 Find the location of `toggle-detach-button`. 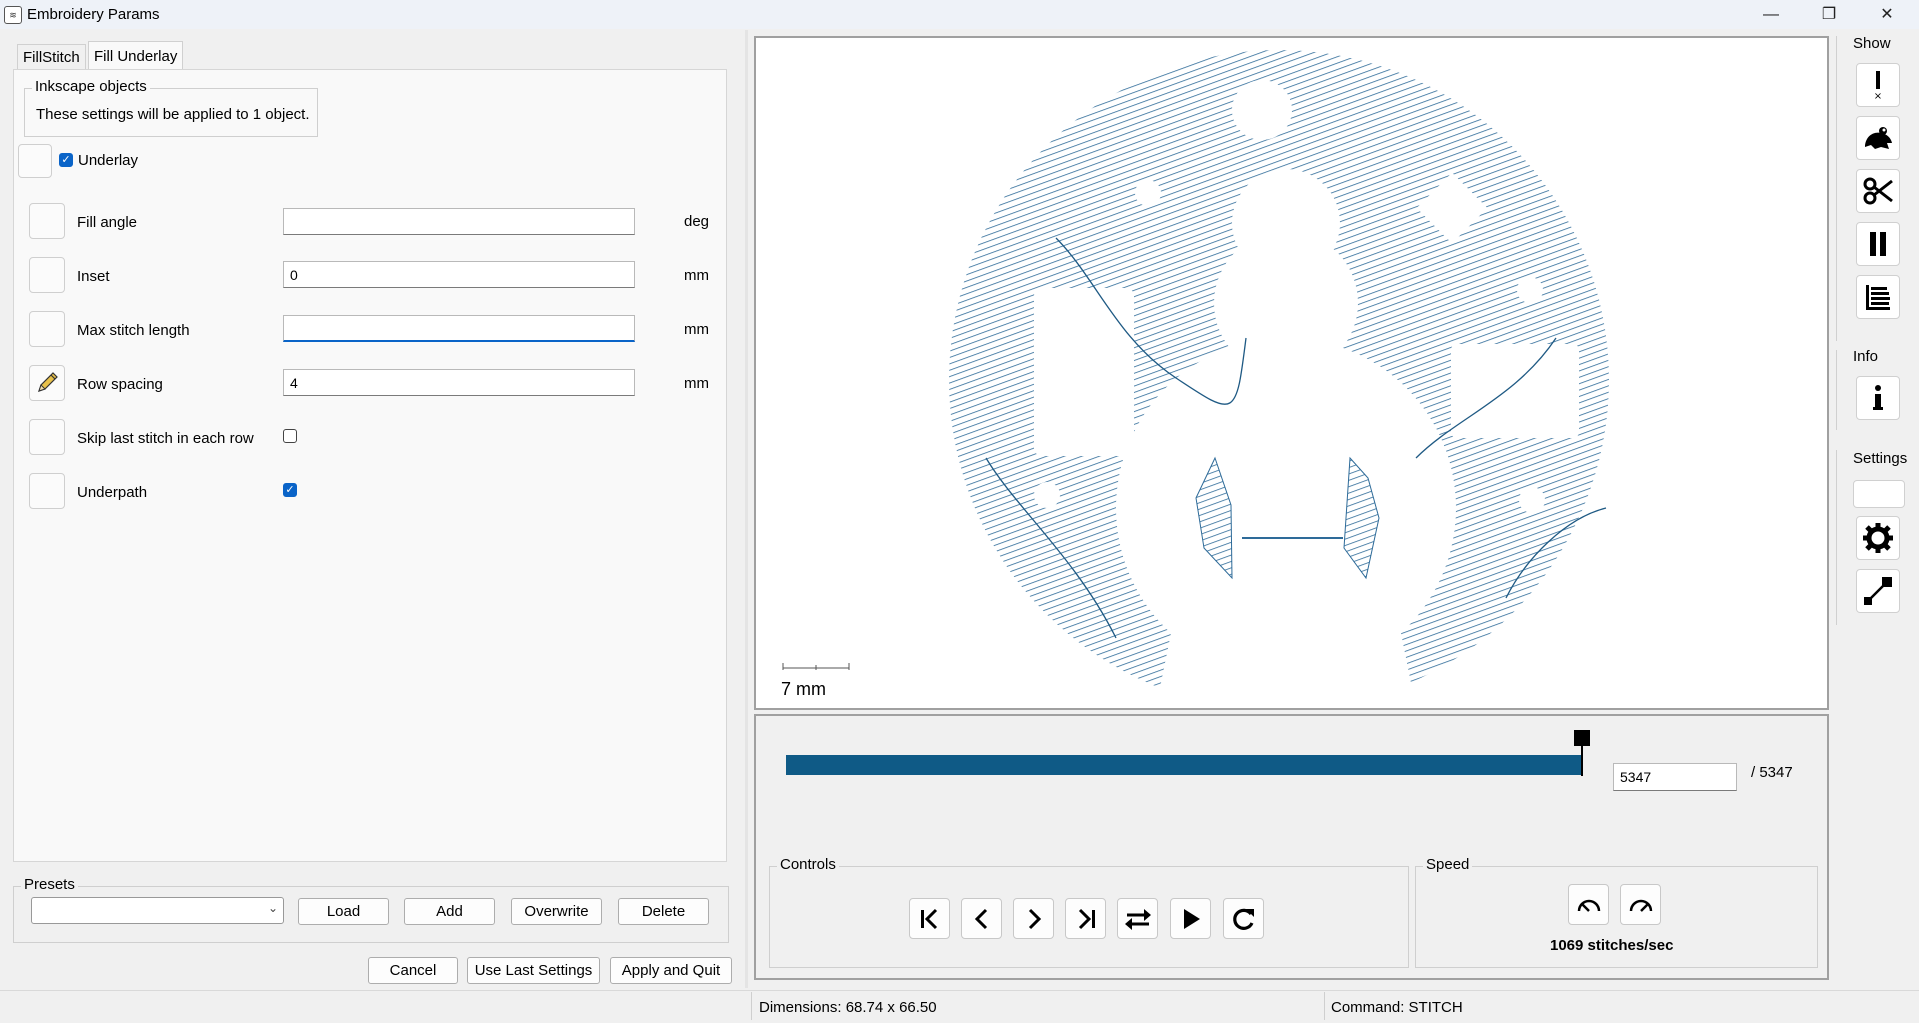

toggle-detach-button is located at coordinates (1878, 591).